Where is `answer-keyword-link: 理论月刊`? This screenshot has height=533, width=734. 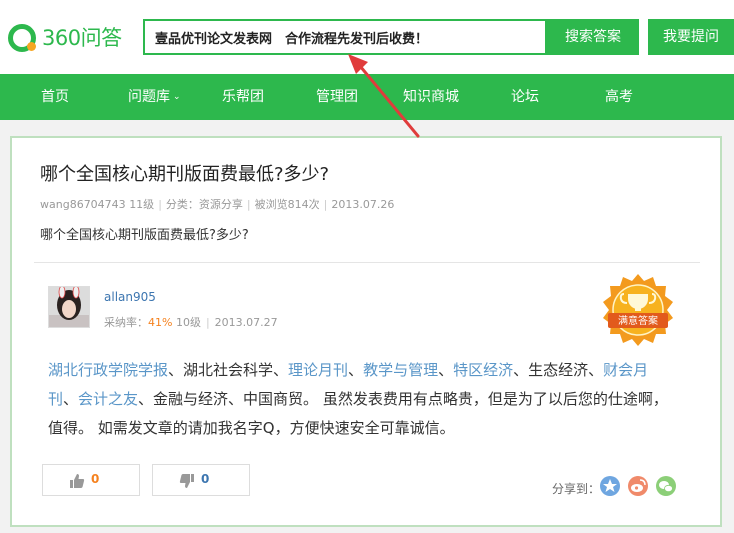
answer-keyword-link: 理论月刊 is located at coordinates (318, 370).